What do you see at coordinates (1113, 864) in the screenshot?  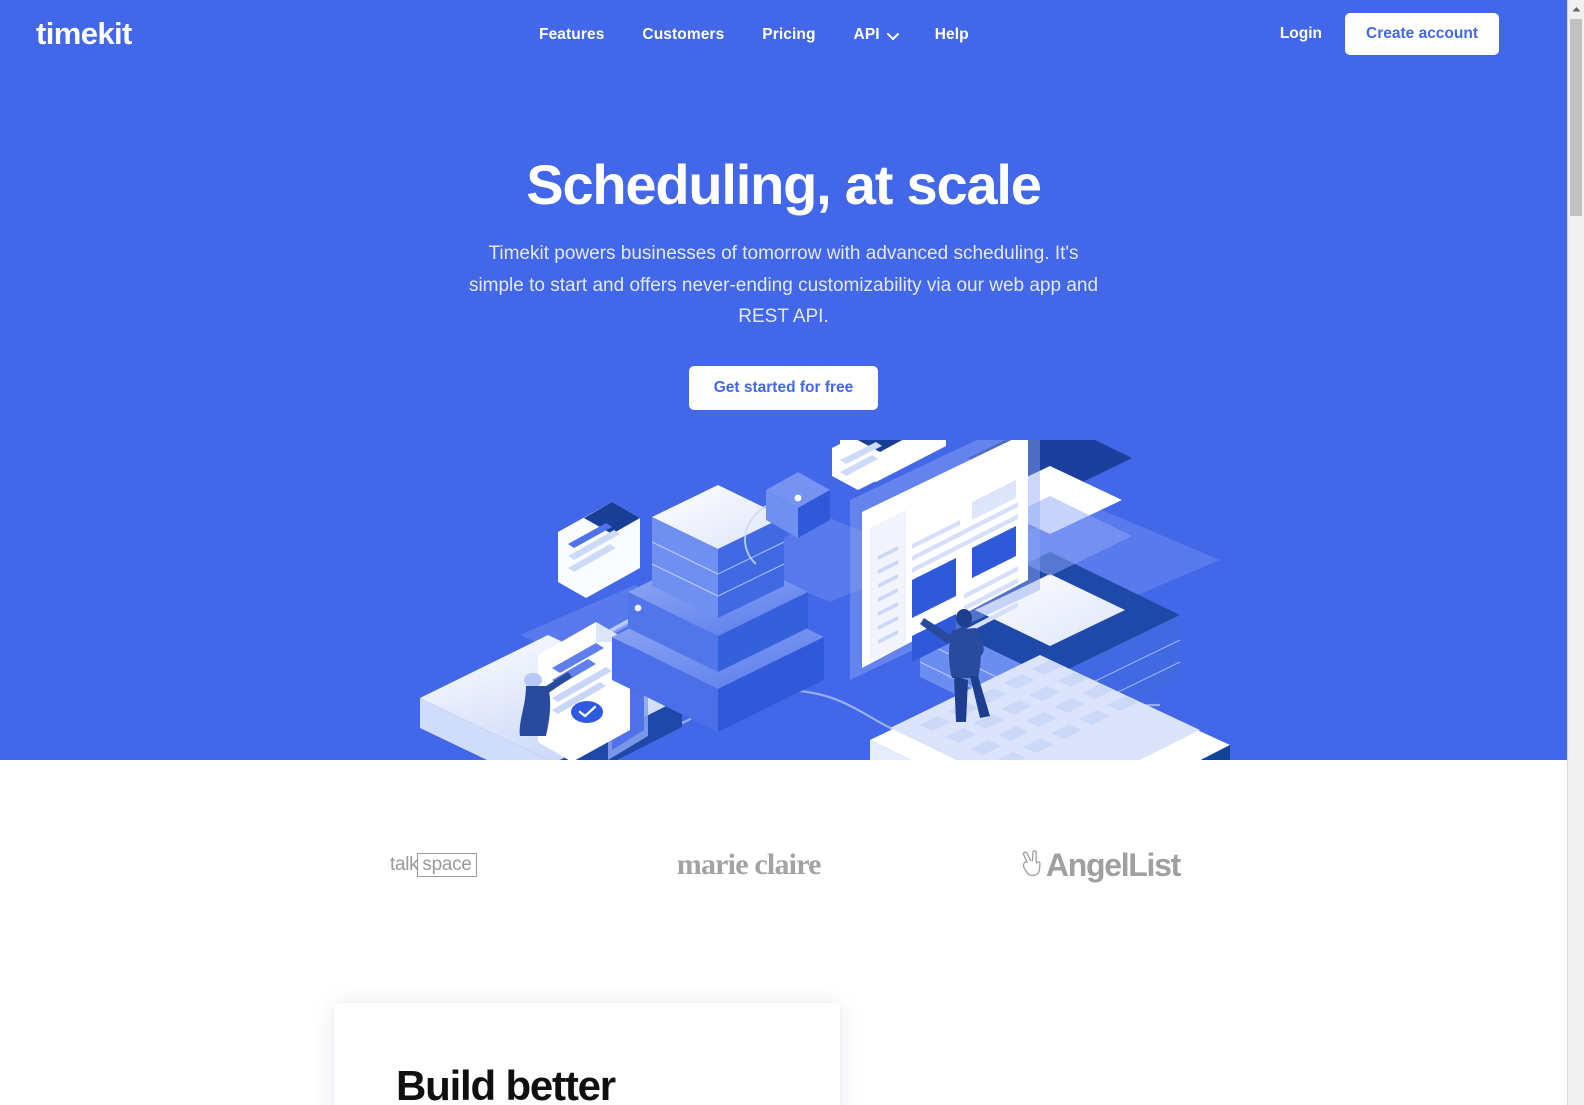 I see `angellist-label: AngelList` at bounding box center [1113, 864].